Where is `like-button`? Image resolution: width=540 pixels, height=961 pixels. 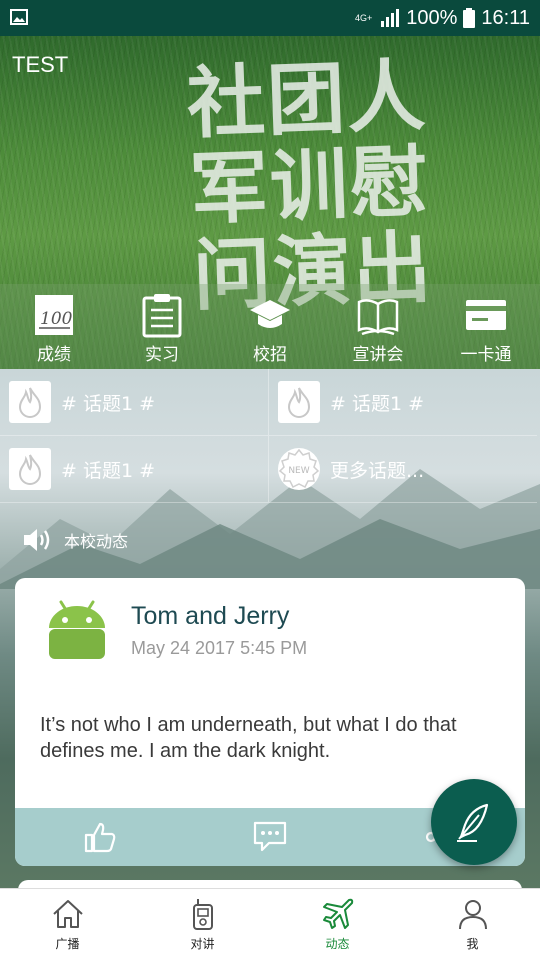
like-button is located at coordinates (100, 837).